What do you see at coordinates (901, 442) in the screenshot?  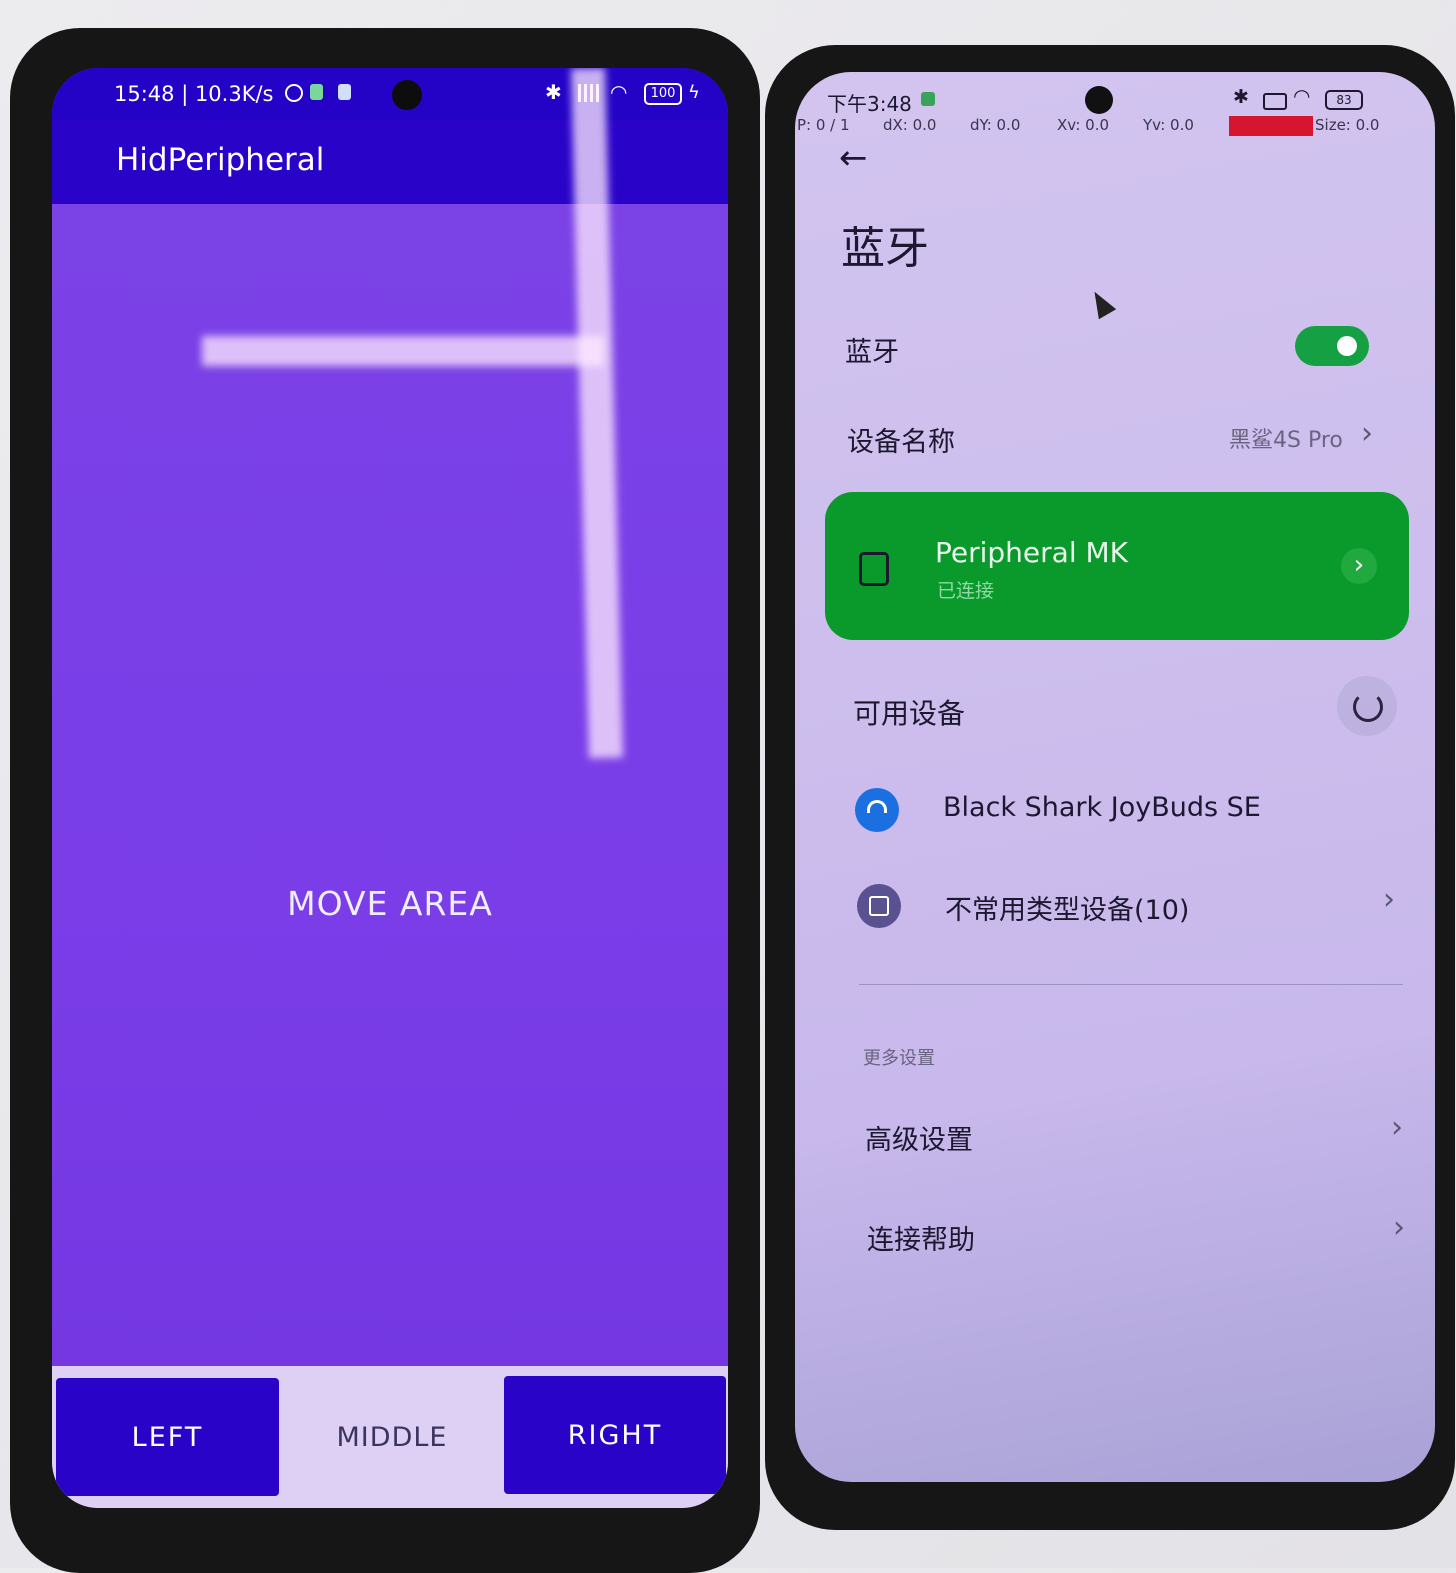 I see `device-name-label: 设备名称` at bounding box center [901, 442].